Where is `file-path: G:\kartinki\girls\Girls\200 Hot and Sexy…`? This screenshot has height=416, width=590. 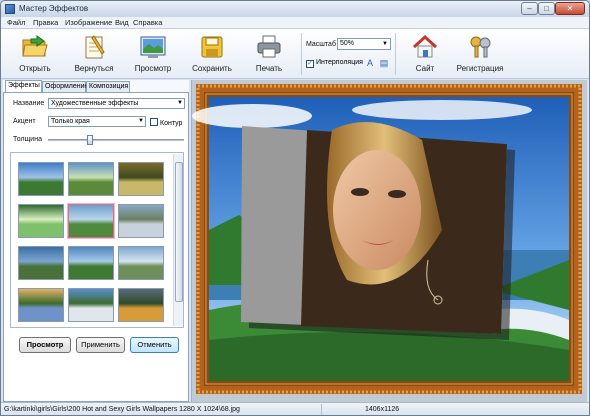
file-path: G:\kartinki\girls\Girls\200 Hot and Sexy… is located at coordinates (122, 409).